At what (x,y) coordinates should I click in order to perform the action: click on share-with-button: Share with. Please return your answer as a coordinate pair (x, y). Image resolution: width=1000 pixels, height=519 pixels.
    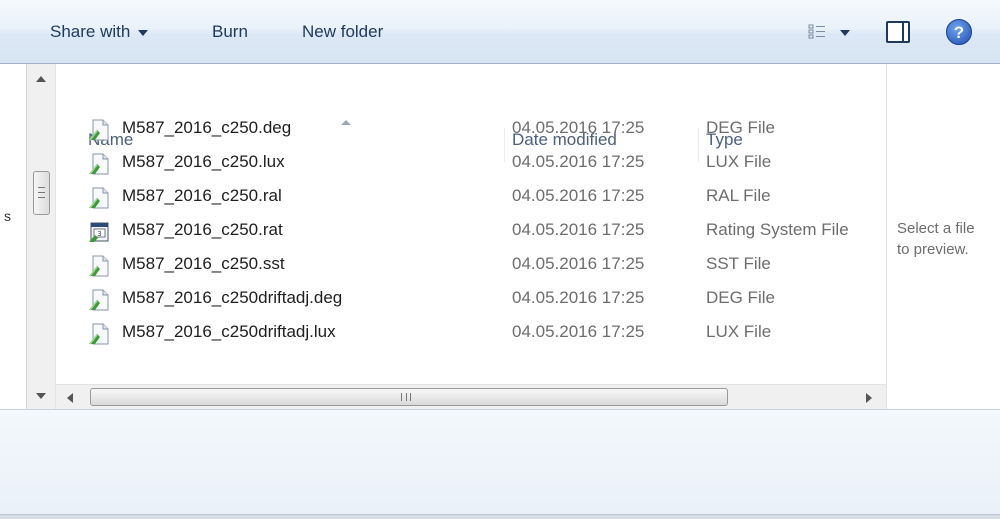
    Looking at the image, I should click on (99, 32).